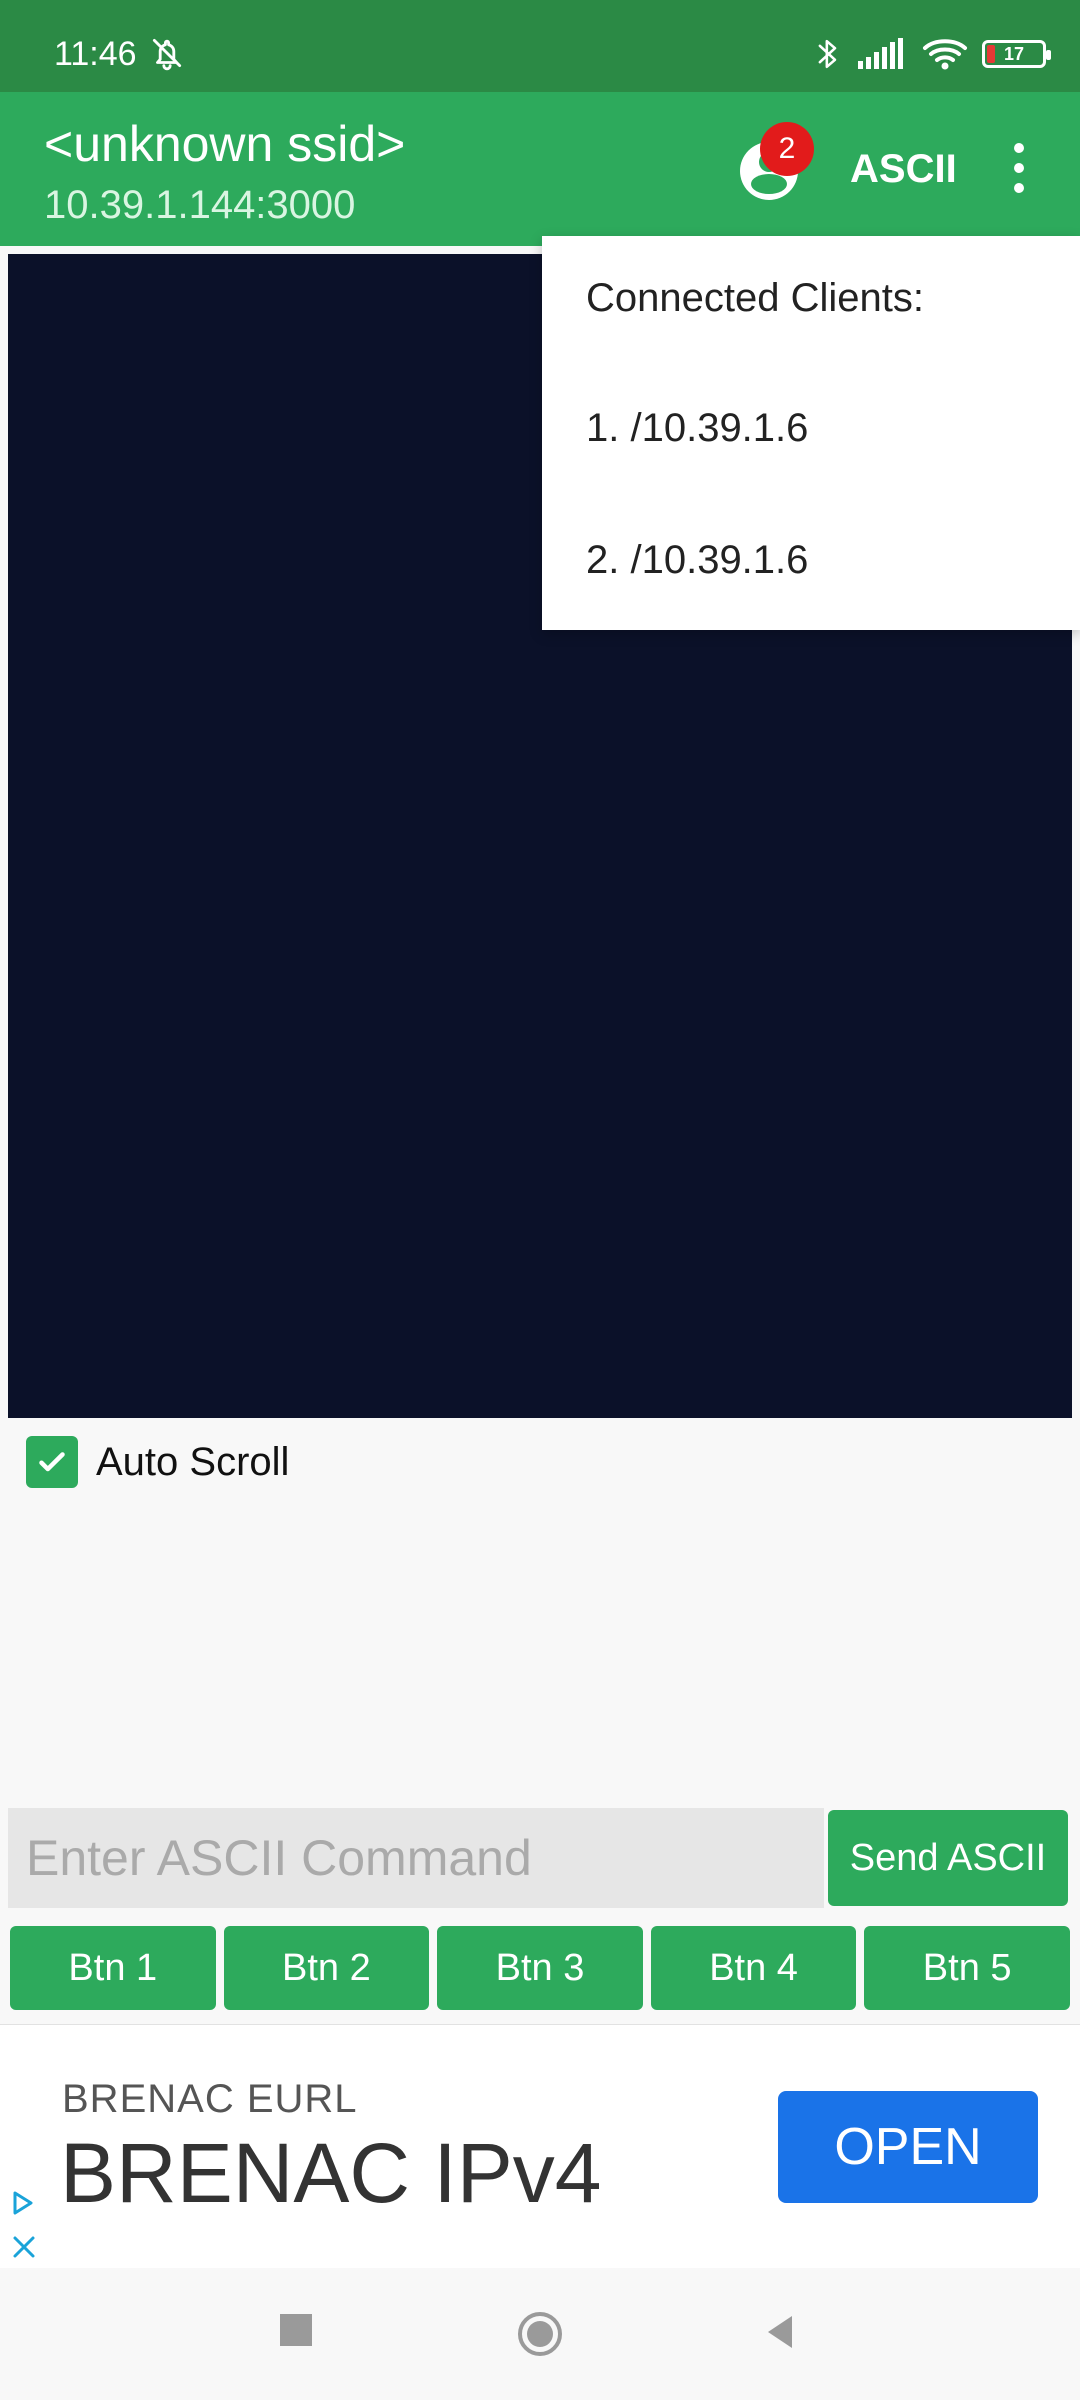 The height and width of the screenshot is (2400, 1080). Describe the element at coordinates (540, 169) in the screenshot. I see `app-bar: <unknown ssid> 10.39.1.144:3000 2 ASCII` at that location.